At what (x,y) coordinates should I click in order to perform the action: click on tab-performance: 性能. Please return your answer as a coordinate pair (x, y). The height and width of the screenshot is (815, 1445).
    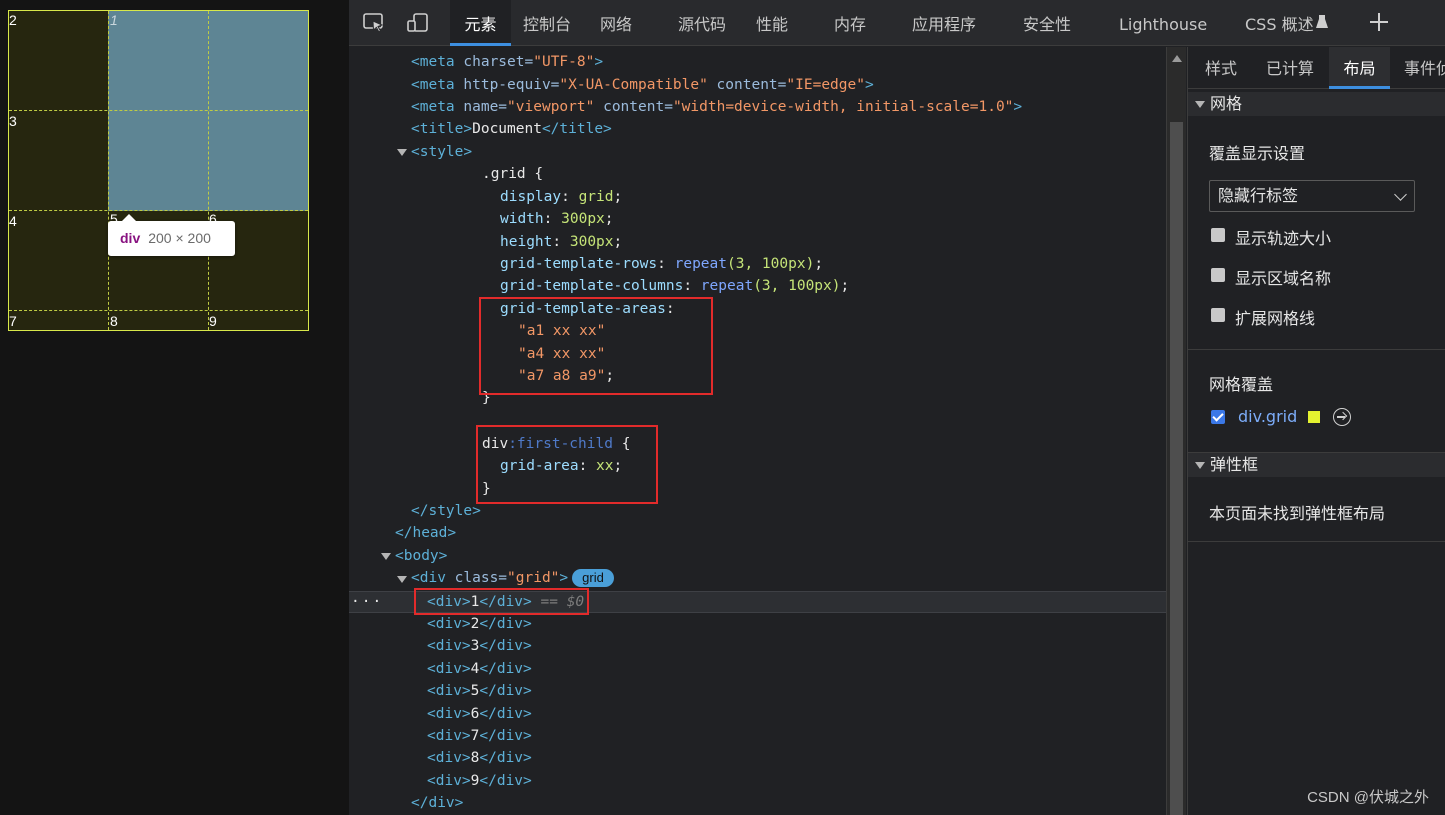
    Looking at the image, I should click on (772, 23).